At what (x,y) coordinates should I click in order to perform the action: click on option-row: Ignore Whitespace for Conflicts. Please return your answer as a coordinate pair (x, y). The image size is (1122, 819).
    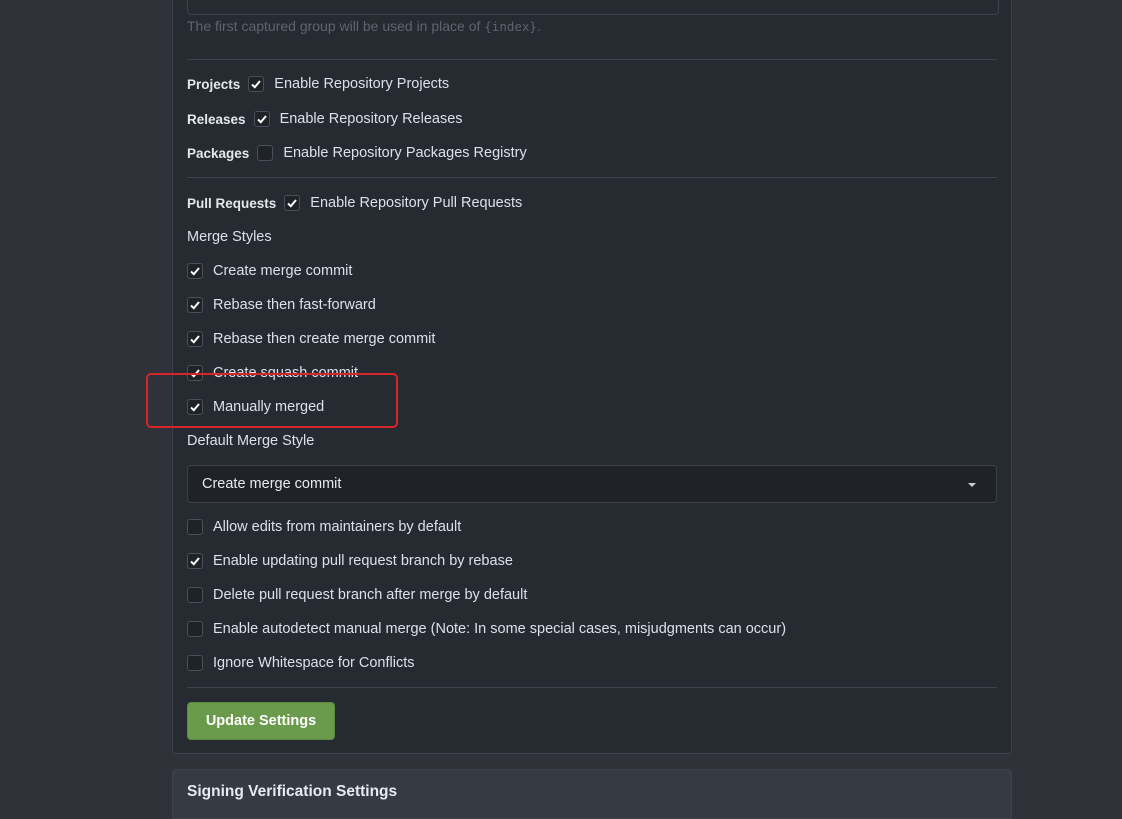
    Looking at the image, I should click on (300, 663).